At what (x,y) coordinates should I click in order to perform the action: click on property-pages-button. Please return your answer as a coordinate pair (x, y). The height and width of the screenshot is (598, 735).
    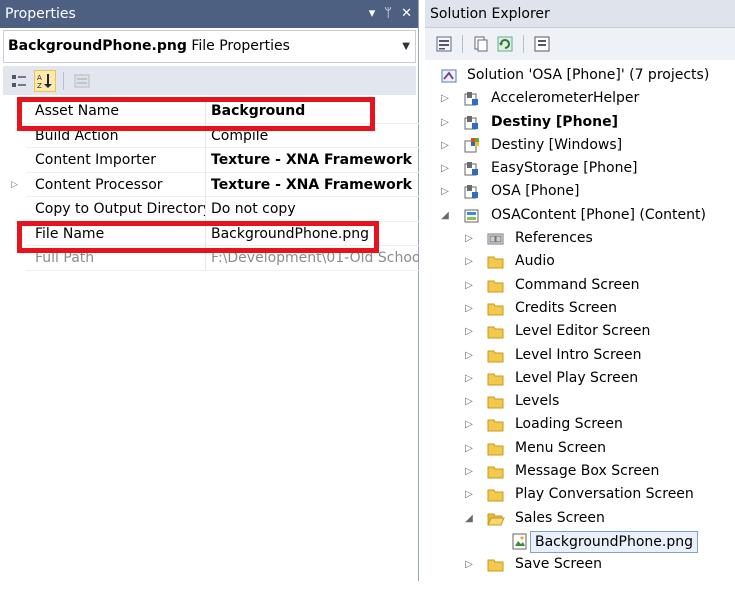
    Looking at the image, I should click on (82, 81).